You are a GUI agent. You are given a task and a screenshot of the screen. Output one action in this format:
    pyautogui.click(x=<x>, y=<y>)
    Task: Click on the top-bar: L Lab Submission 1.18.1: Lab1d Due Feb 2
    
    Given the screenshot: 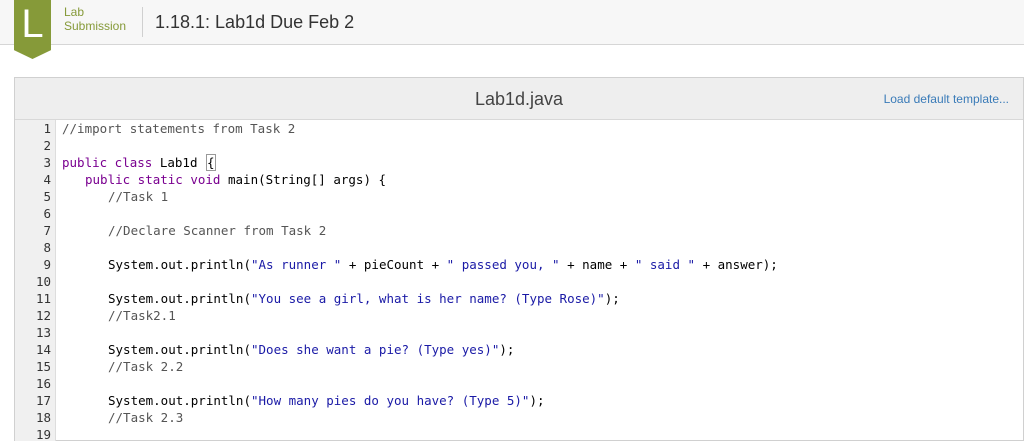 What is the action you would take?
    pyautogui.click(x=512, y=29)
    